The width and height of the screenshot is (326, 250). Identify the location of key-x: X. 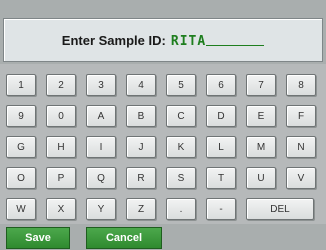
(61, 209).